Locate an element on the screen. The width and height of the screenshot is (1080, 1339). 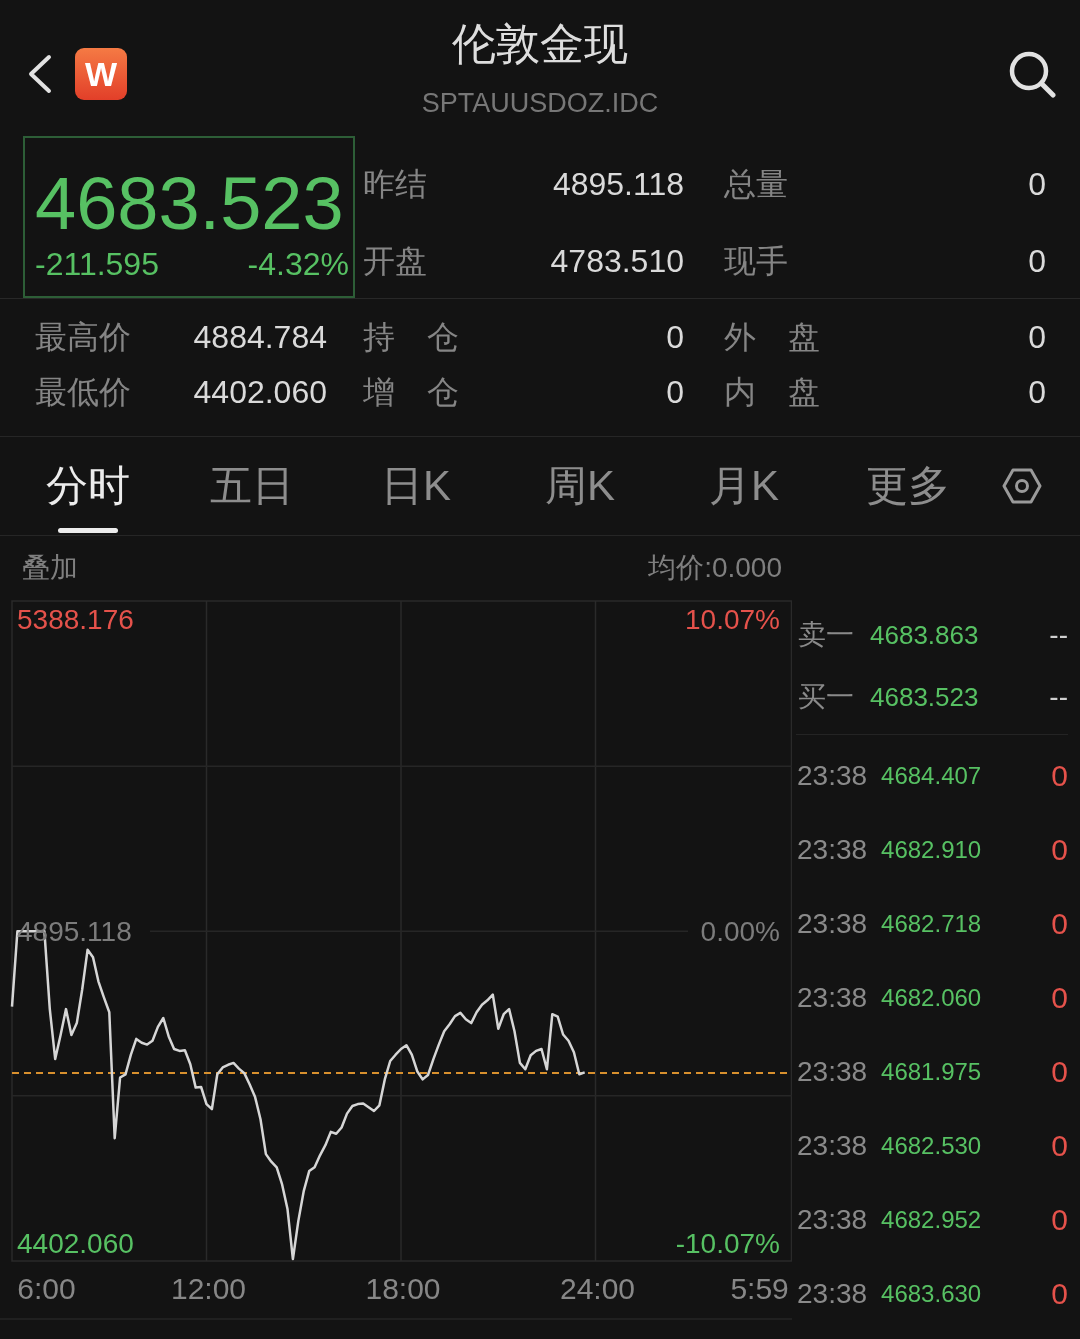
stat-label: 持 仓 is located at coordinates (411, 337).